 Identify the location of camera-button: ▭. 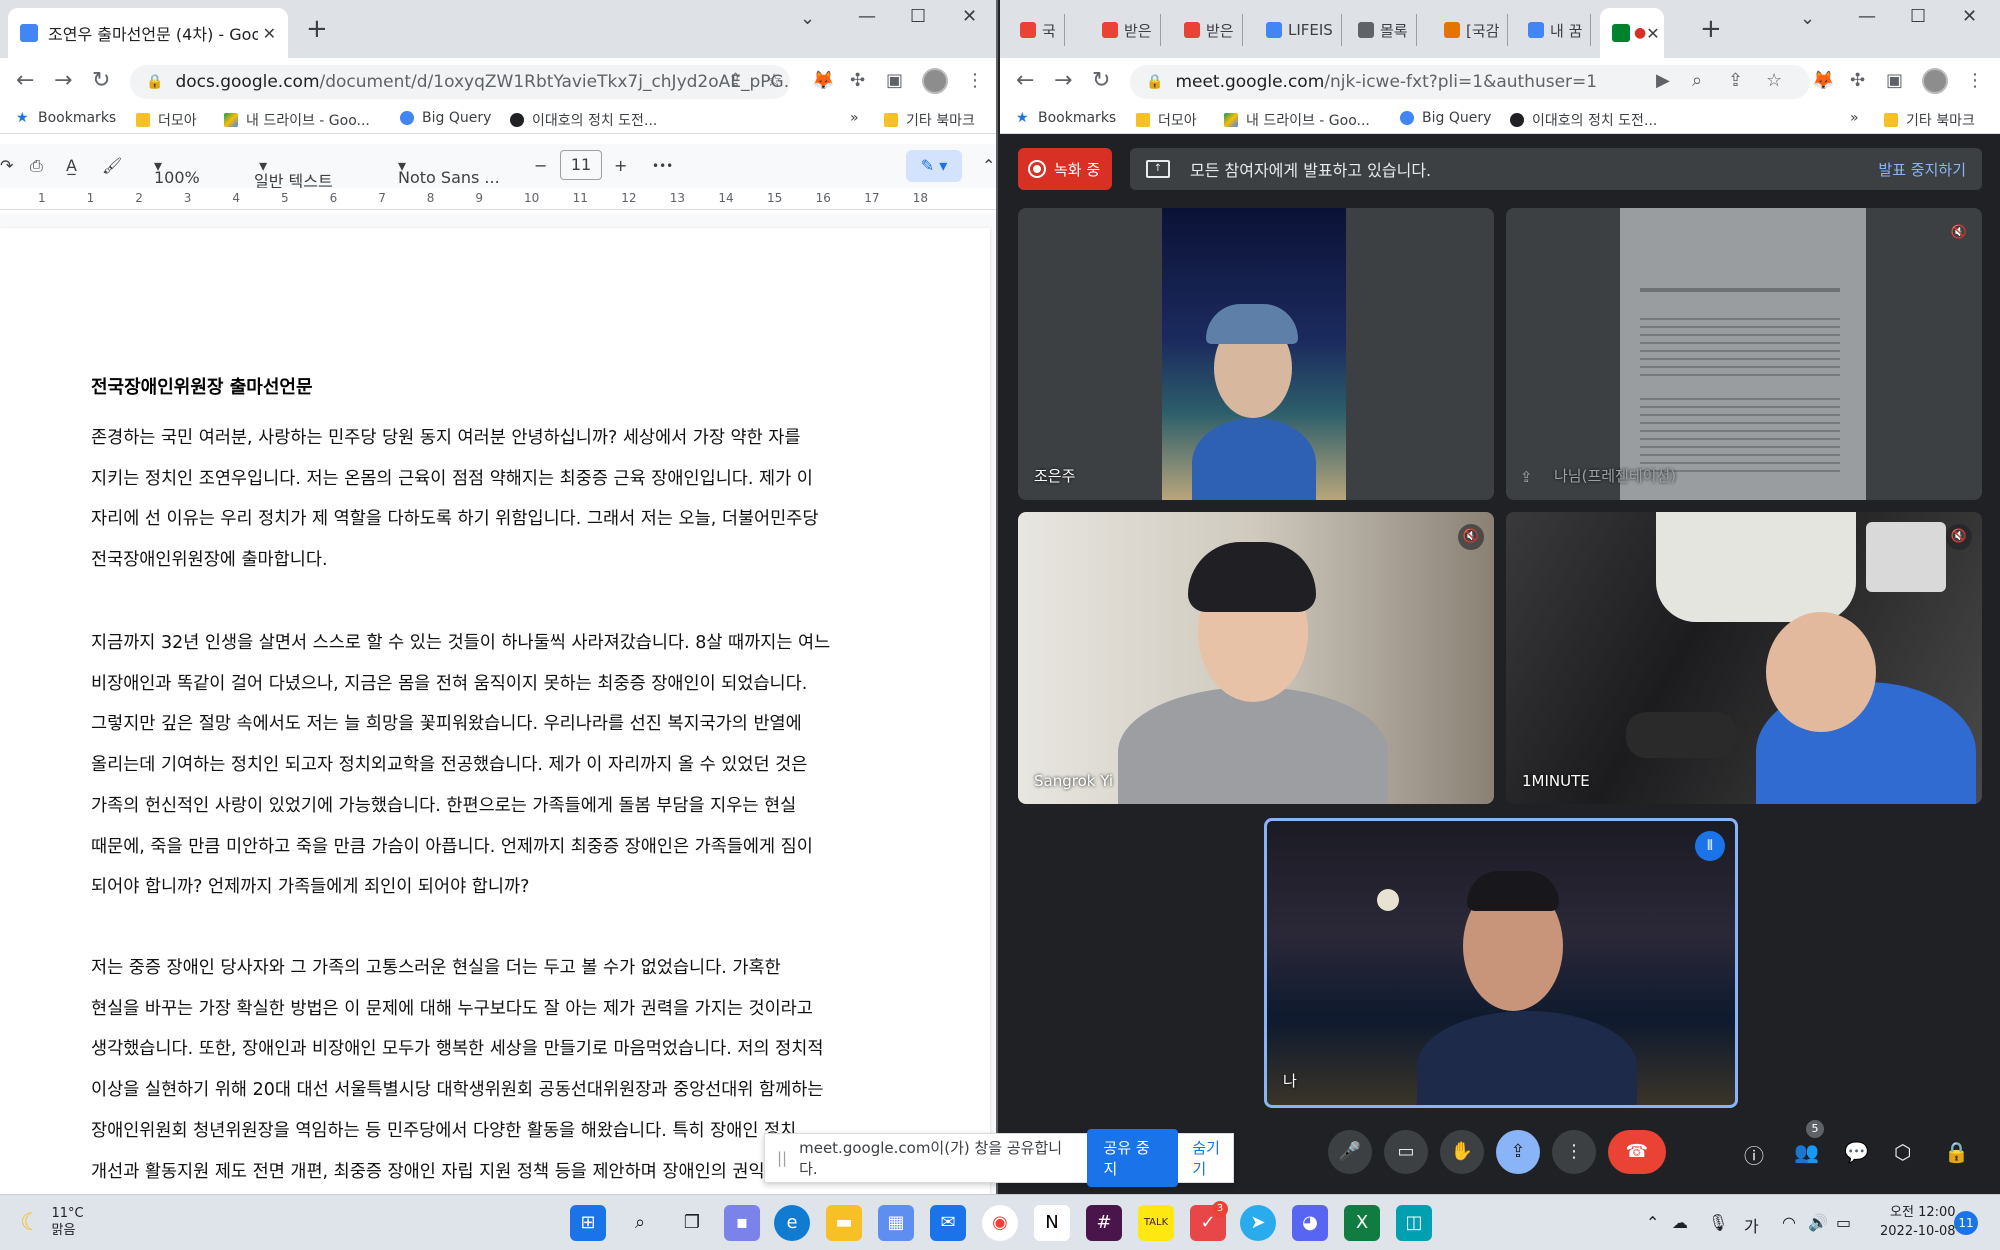
(1406, 1152).